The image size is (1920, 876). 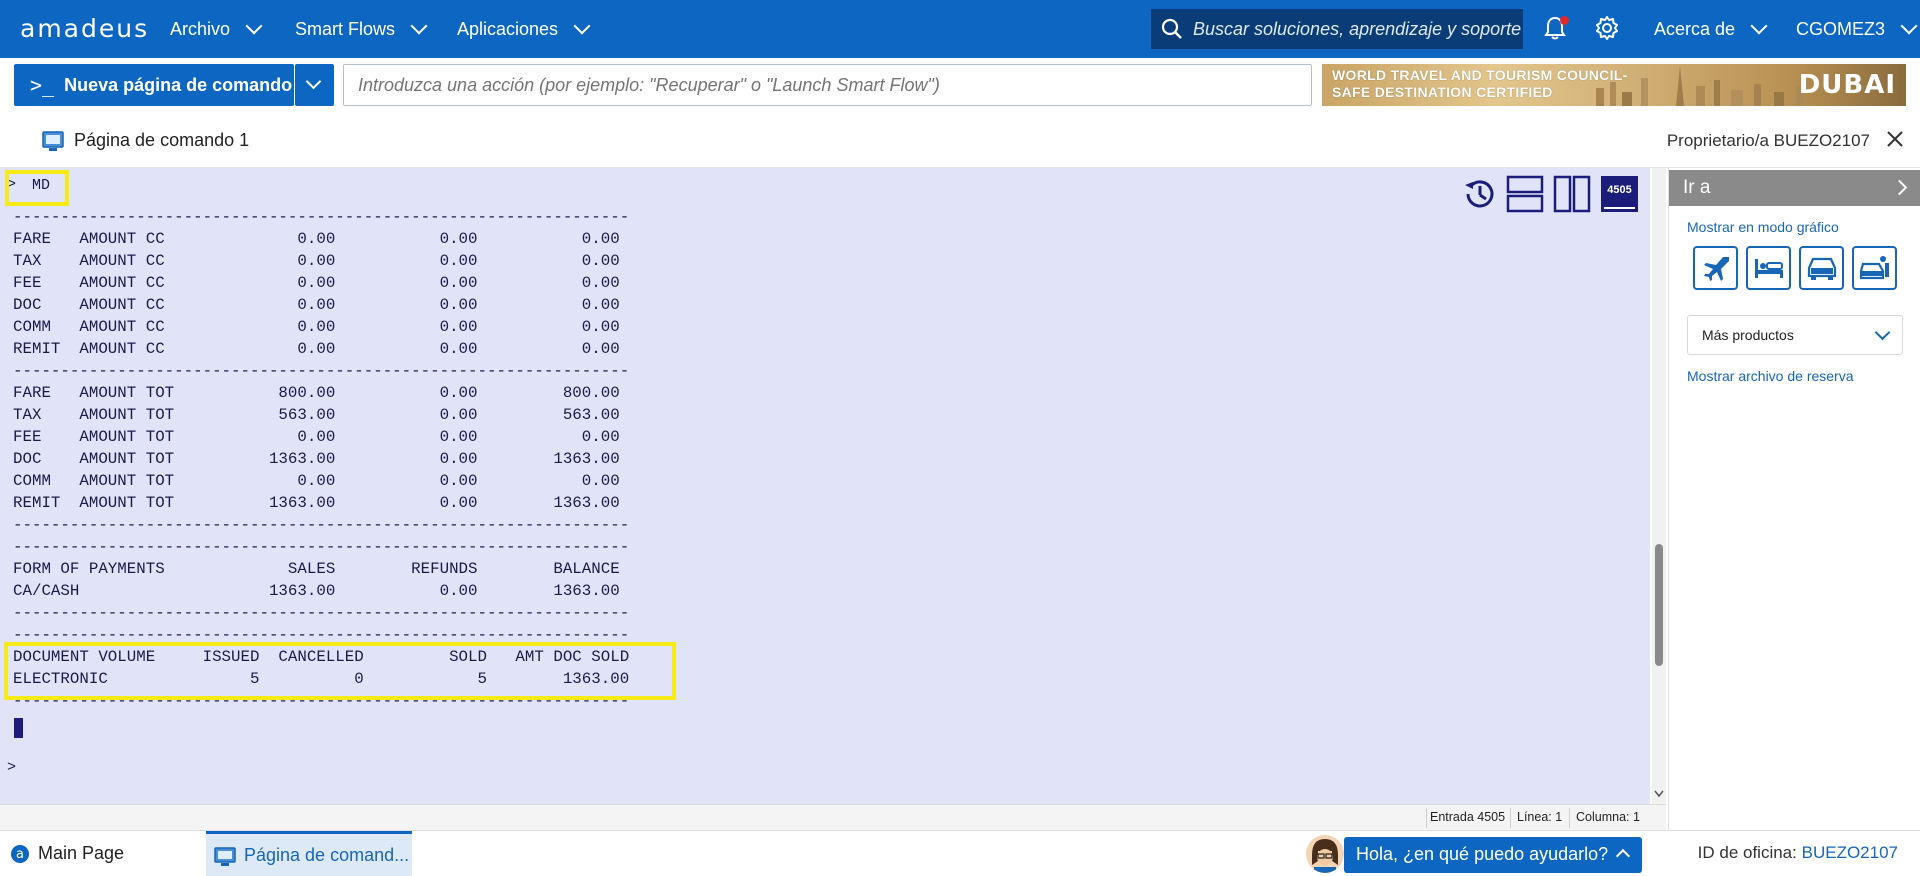 What do you see at coordinates (1572, 194) in the screenshot?
I see `split-vertical-icon` at bounding box center [1572, 194].